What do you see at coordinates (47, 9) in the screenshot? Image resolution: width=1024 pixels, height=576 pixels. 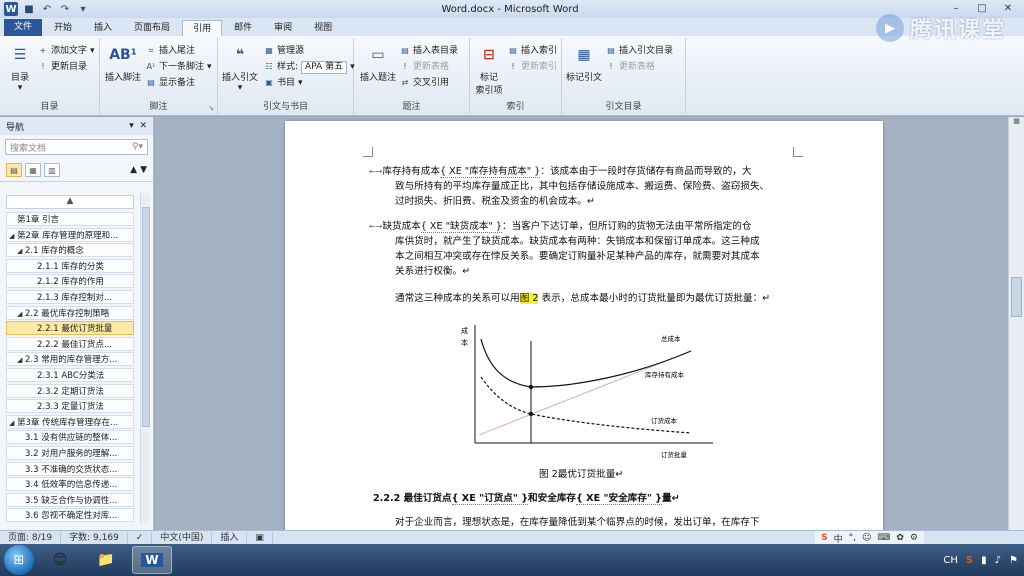 I see `undo-icon: ↶` at bounding box center [47, 9].